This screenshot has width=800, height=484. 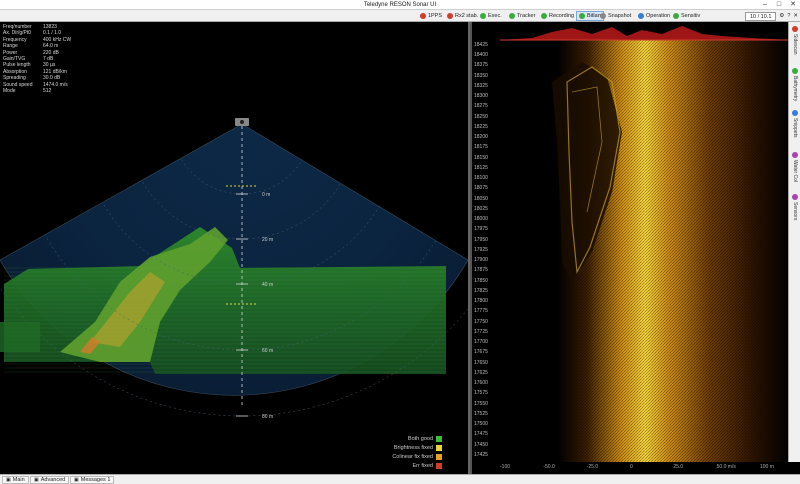 I want to click on range-label: 40 m, so click(x=267, y=285).